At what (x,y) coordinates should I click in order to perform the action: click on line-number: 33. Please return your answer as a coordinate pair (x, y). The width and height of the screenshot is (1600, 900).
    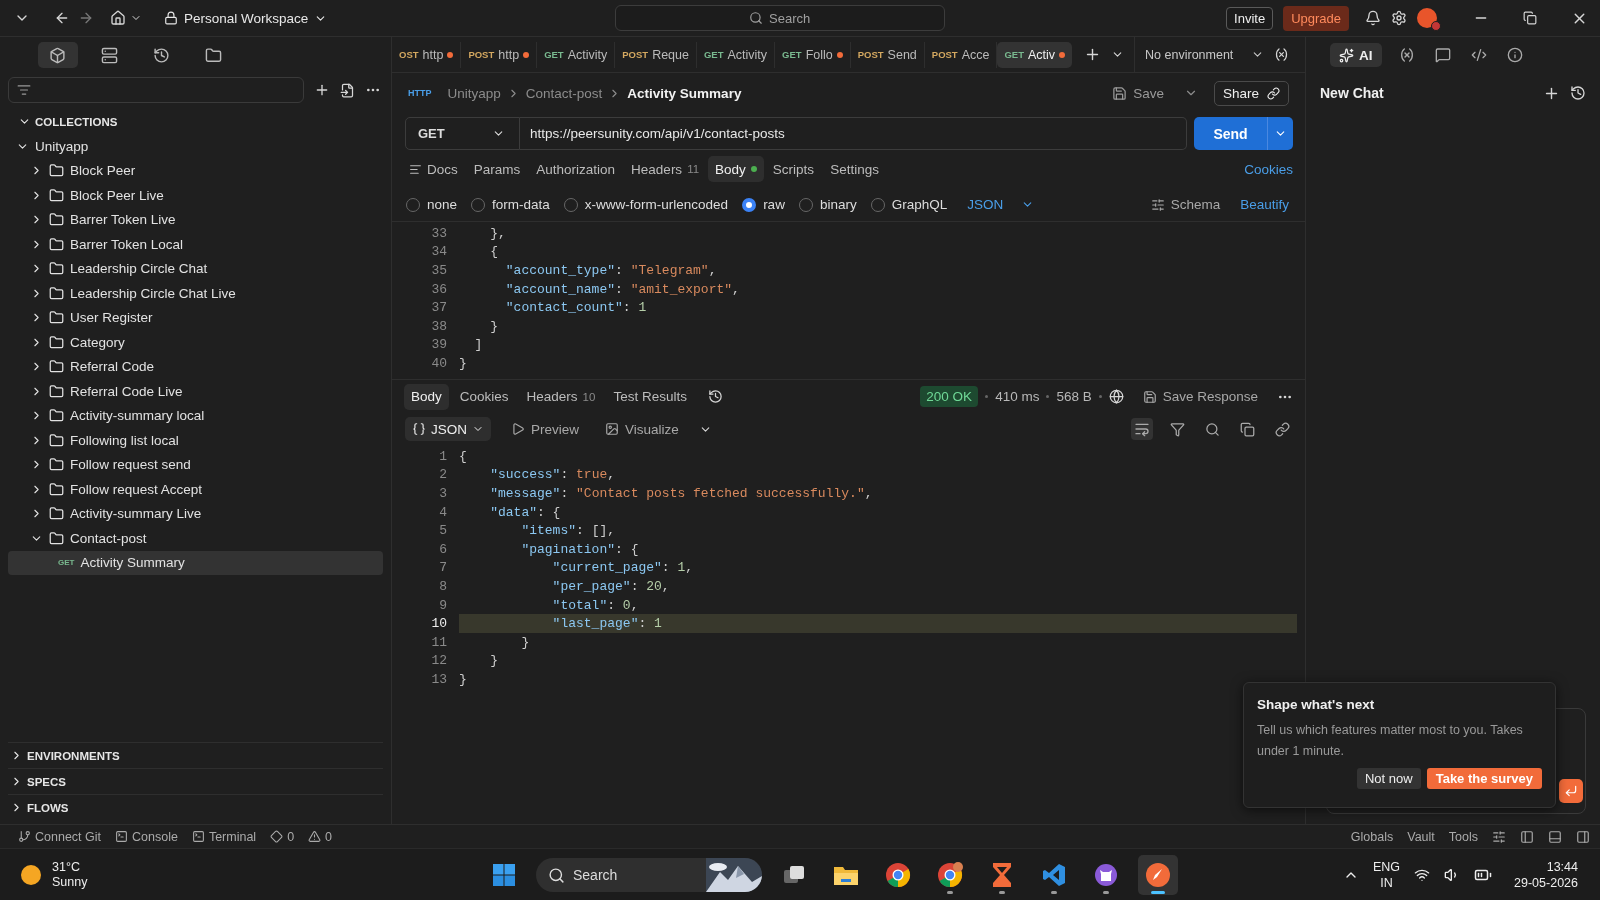
    Looking at the image, I should click on (438, 233).